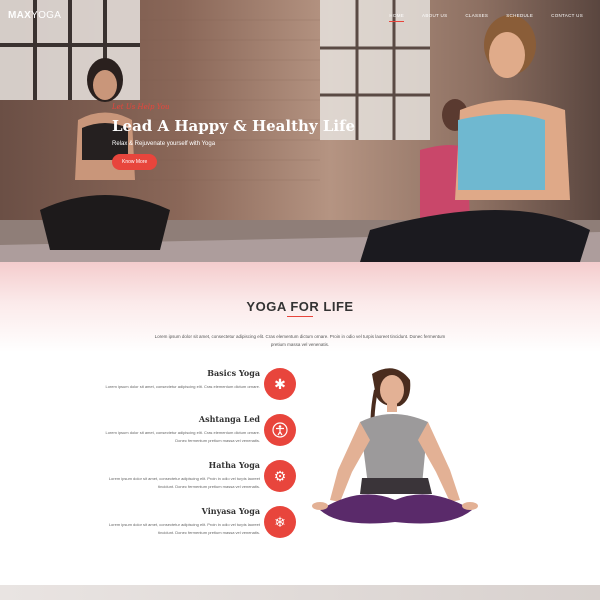 The height and width of the screenshot is (600, 600). I want to click on know-more-button: Know More, so click(135, 162).